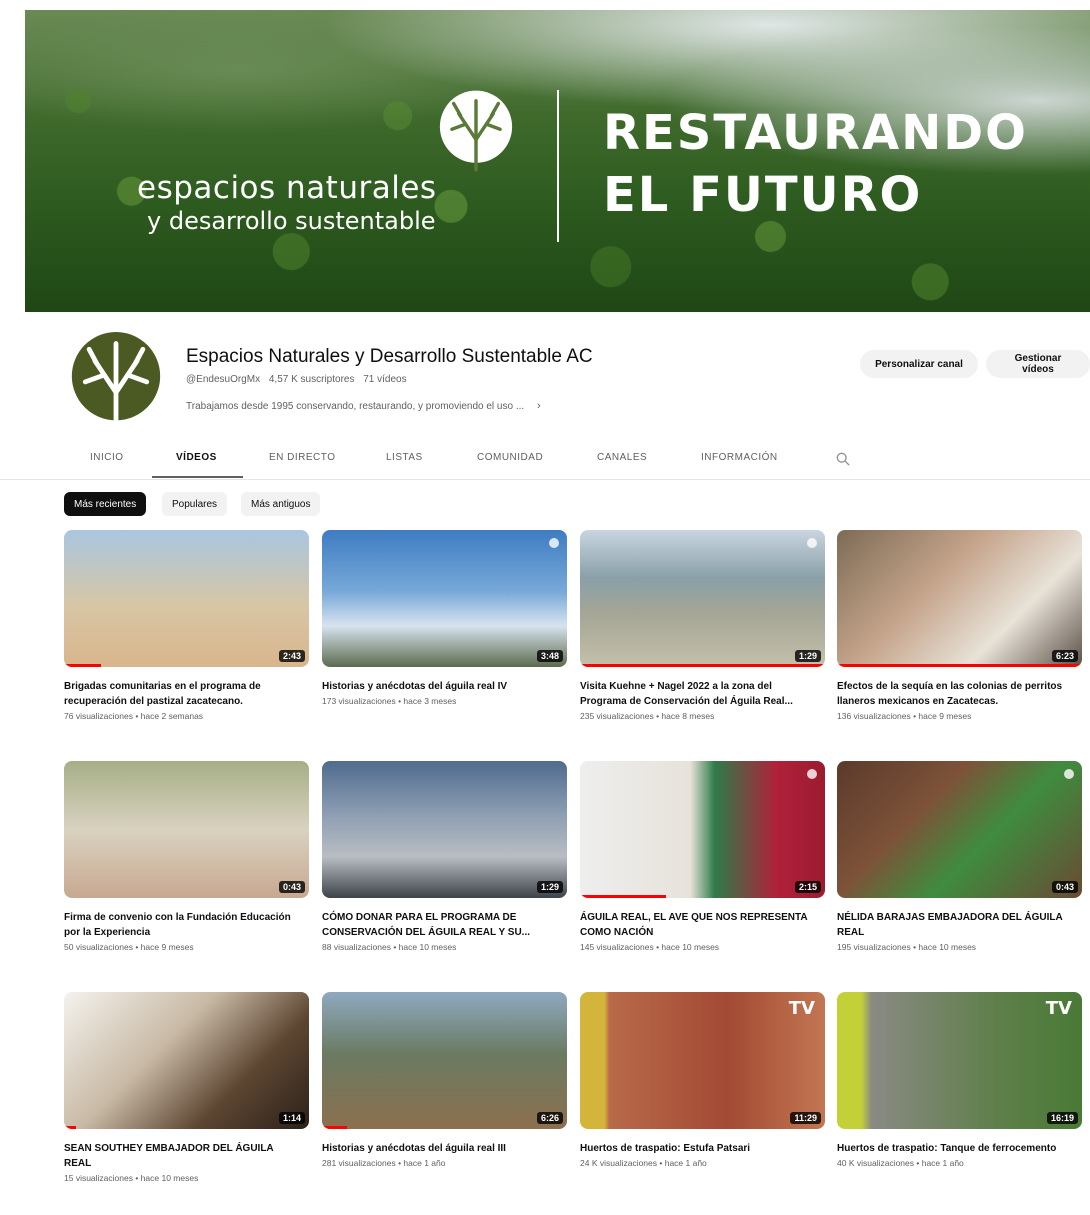  What do you see at coordinates (389, 947) in the screenshot?
I see `video-meta: 88 visualizaciones • hace 10 meses` at bounding box center [389, 947].